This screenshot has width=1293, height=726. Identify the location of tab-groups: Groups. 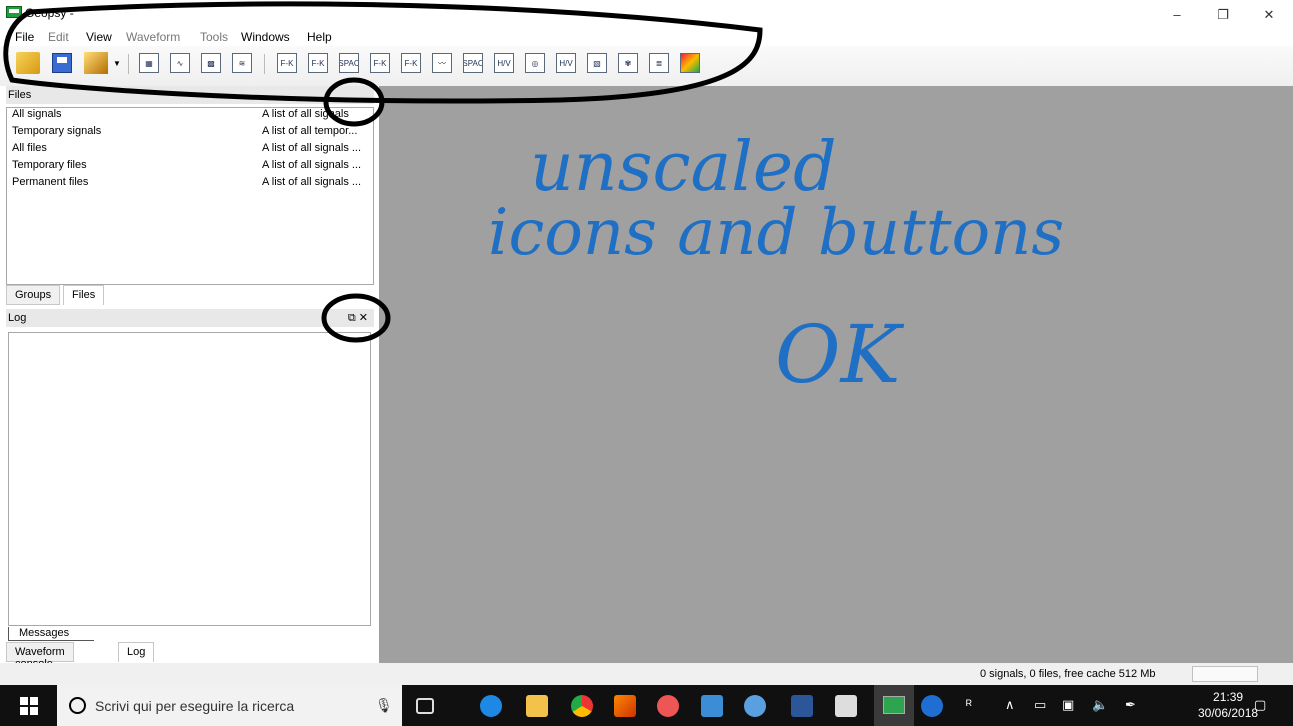
(33, 295).